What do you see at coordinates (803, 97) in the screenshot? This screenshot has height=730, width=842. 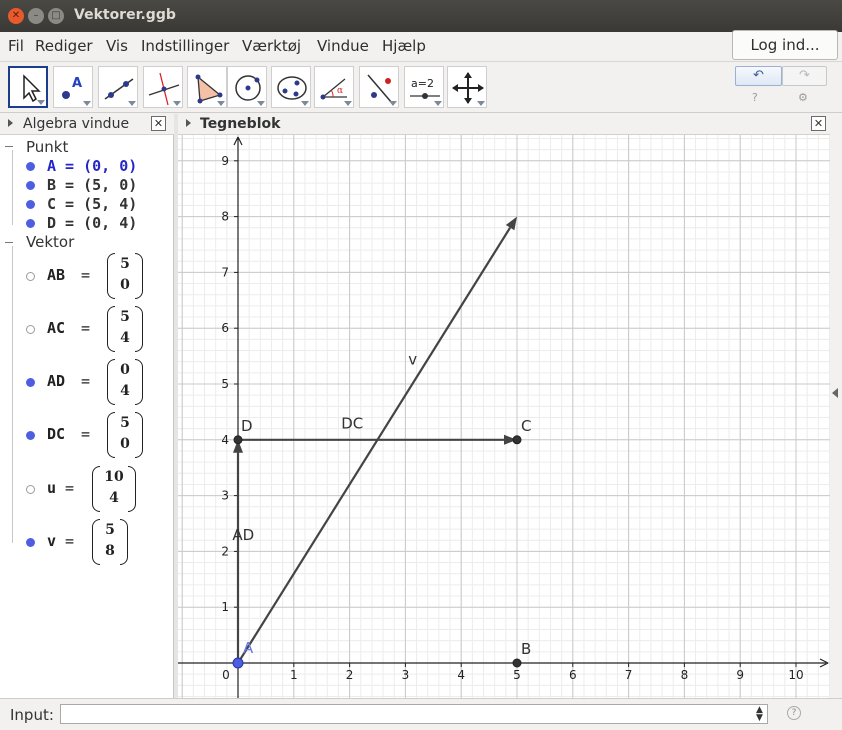 I see `settings-icon: ⚙` at bounding box center [803, 97].